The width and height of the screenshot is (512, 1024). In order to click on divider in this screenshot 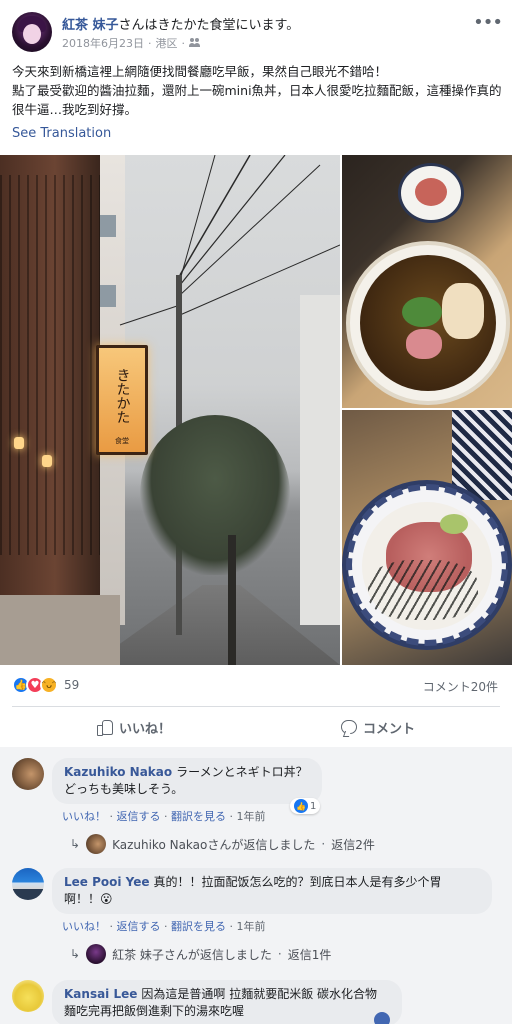, I will do `click(256, 706)`.